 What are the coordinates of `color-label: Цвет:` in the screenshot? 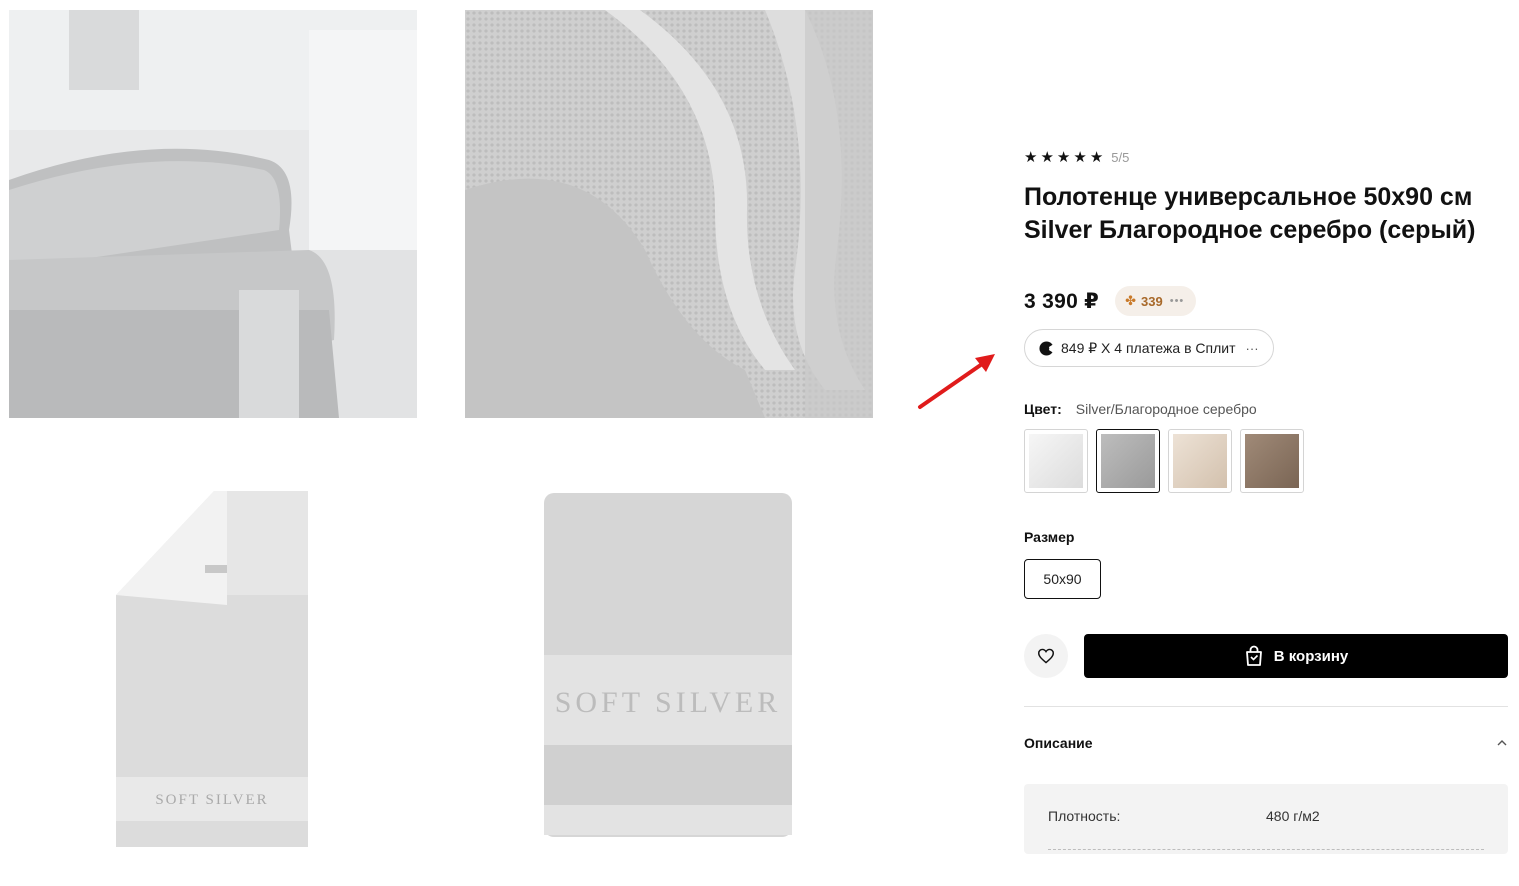 It's located at (1043, 409).